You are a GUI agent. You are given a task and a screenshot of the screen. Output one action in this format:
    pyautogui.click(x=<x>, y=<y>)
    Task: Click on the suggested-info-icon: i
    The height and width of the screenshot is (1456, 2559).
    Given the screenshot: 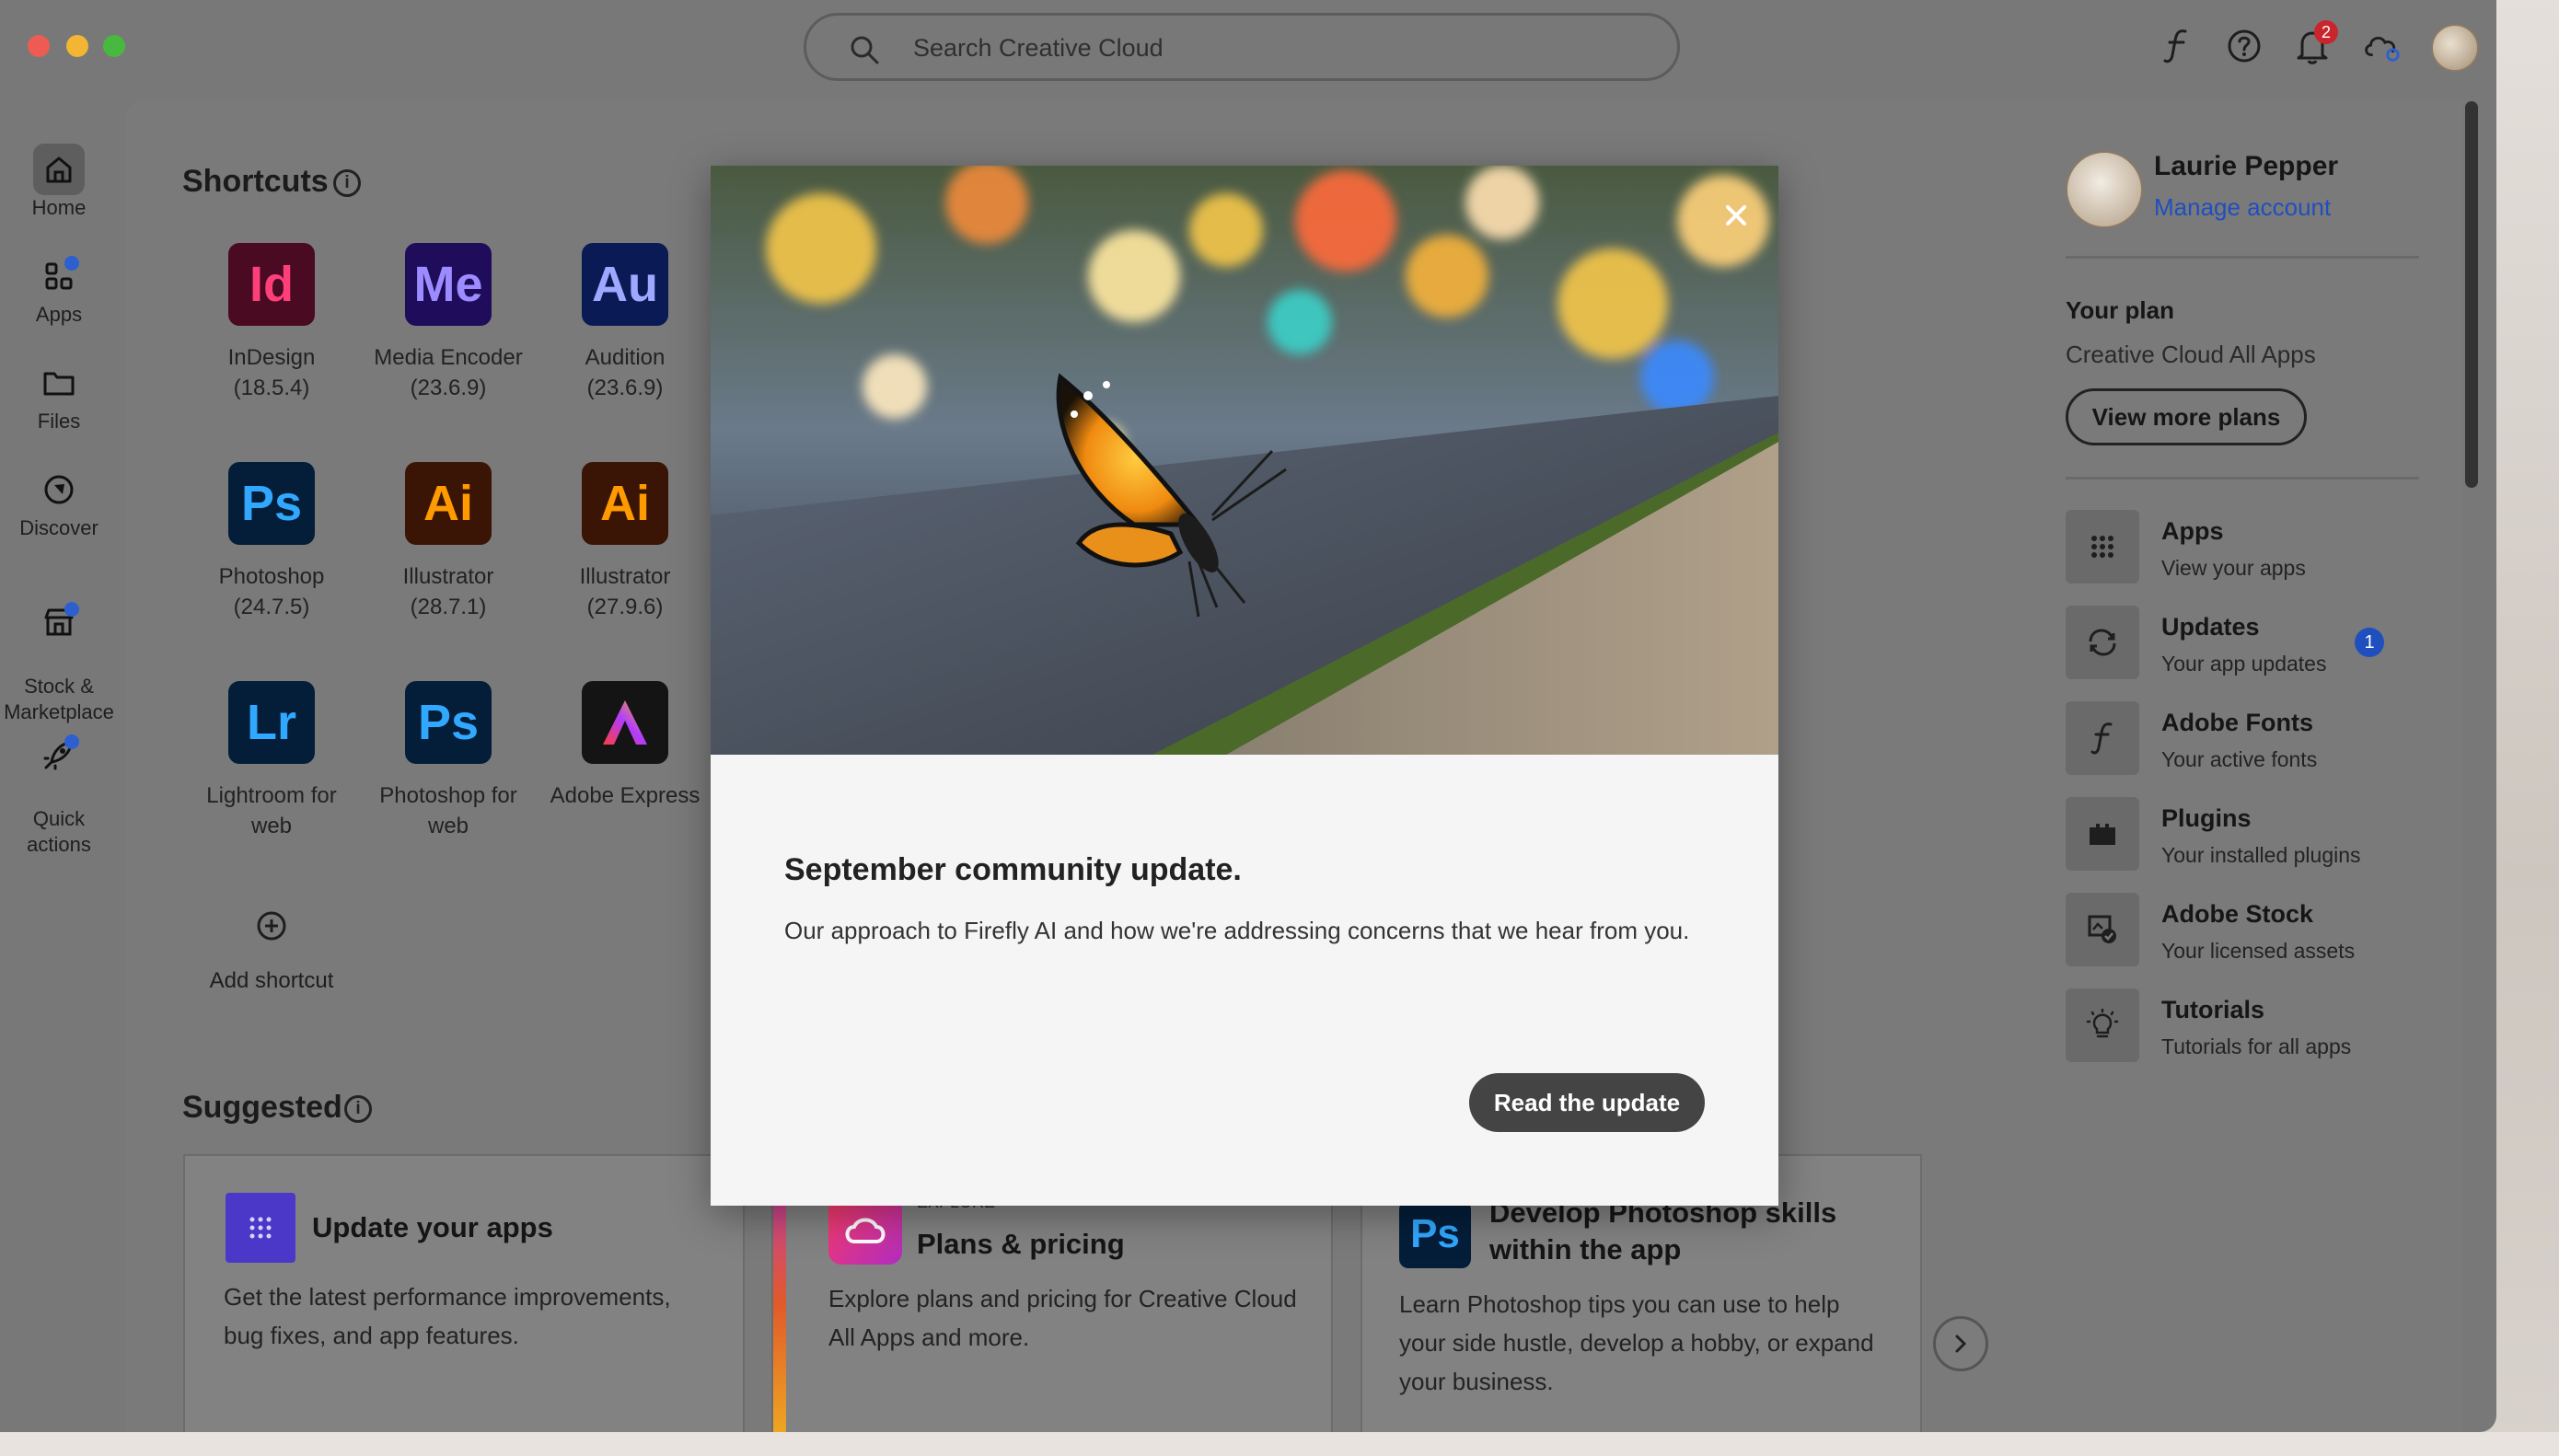 What is the action you would take?
    pyautogui.click(x=358, y=1109)
    